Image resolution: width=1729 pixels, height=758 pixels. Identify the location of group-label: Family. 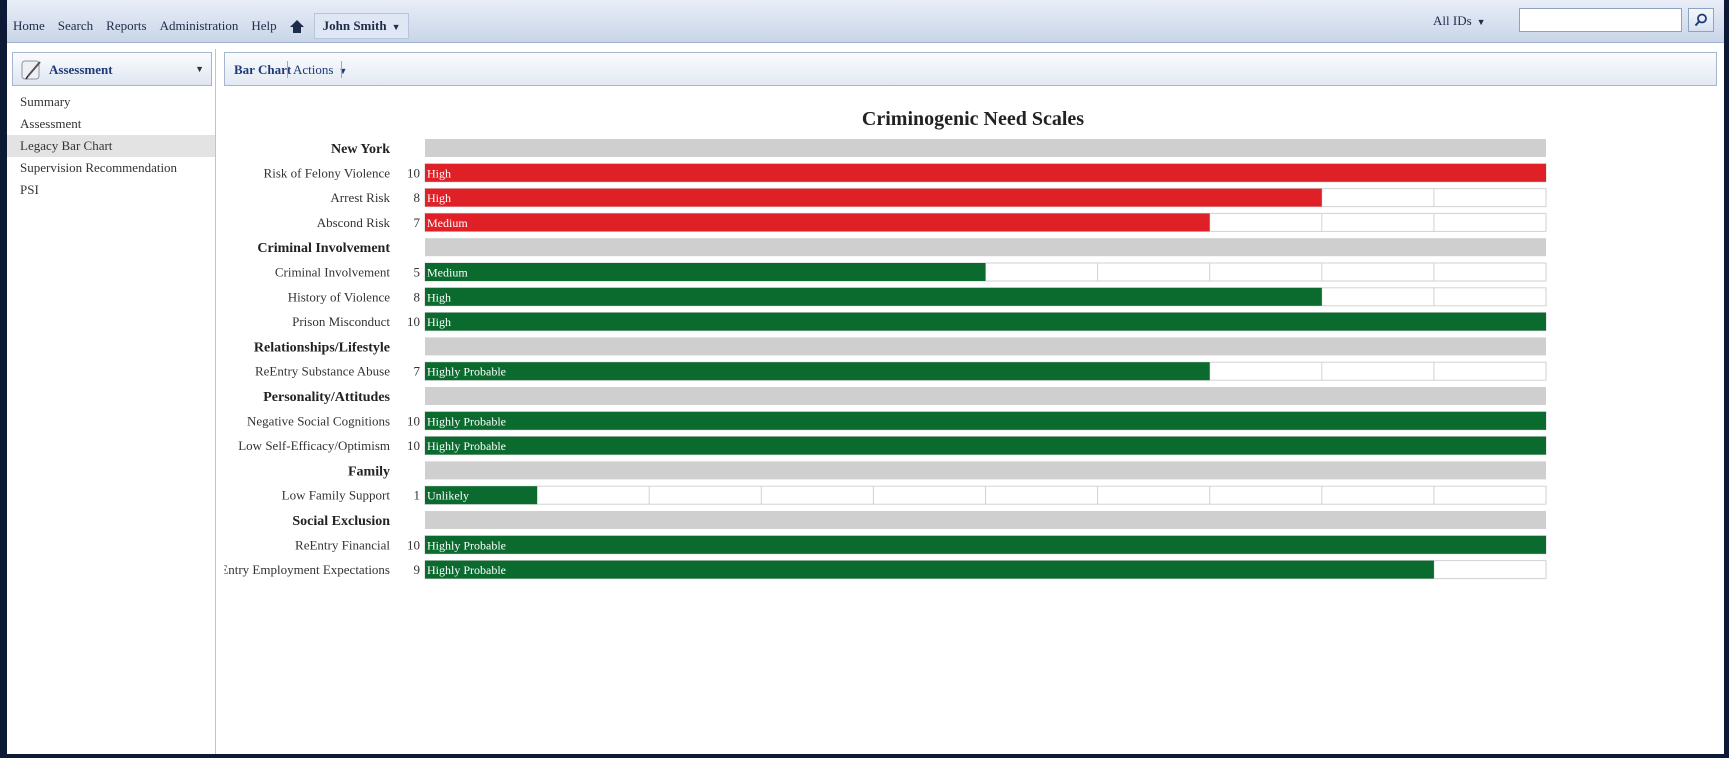
(369, 471).